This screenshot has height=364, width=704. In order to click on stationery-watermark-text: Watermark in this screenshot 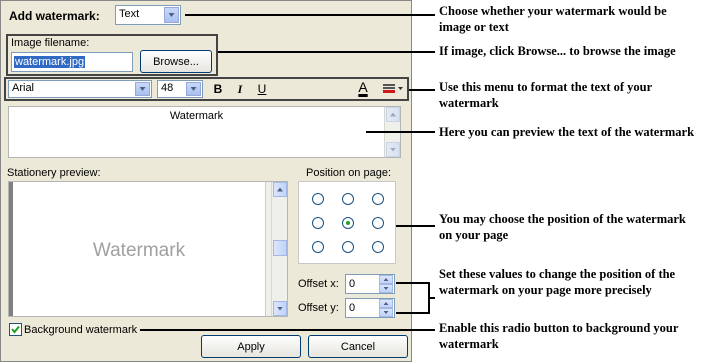, I will do `click(139, 250)`.